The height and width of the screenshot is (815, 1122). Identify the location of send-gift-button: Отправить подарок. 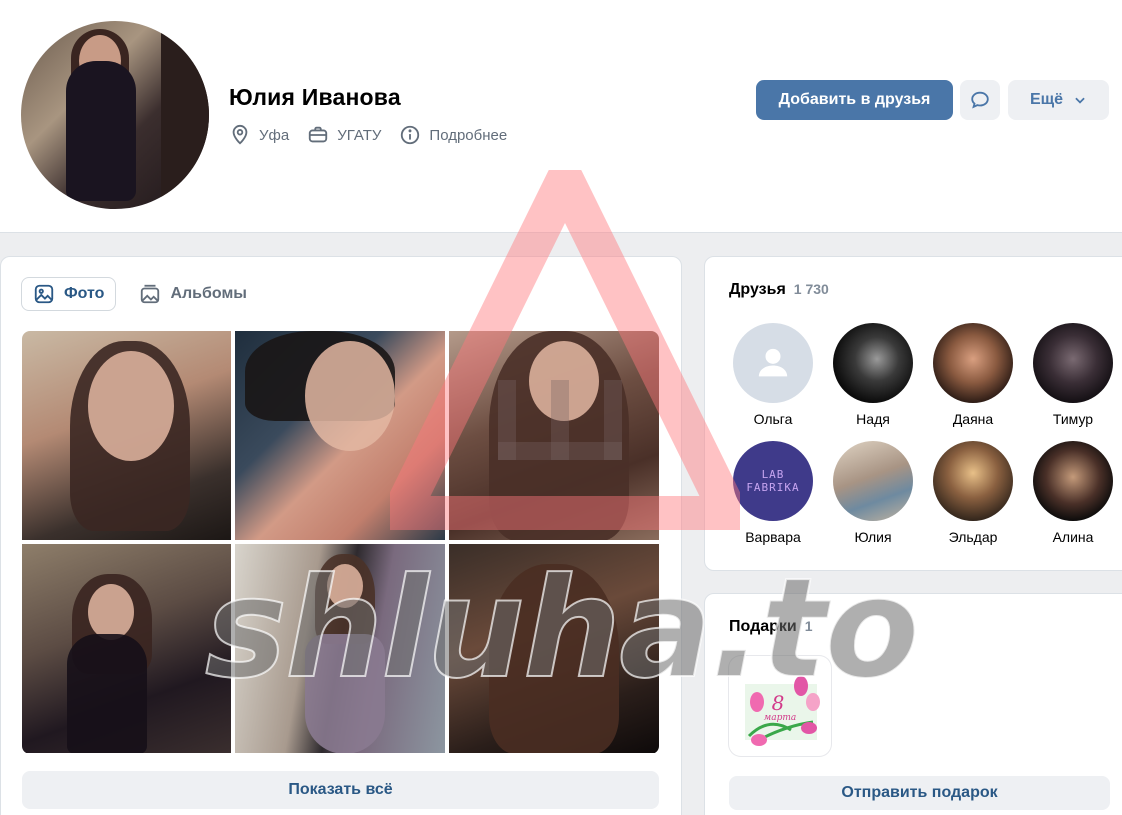
(919, 793).